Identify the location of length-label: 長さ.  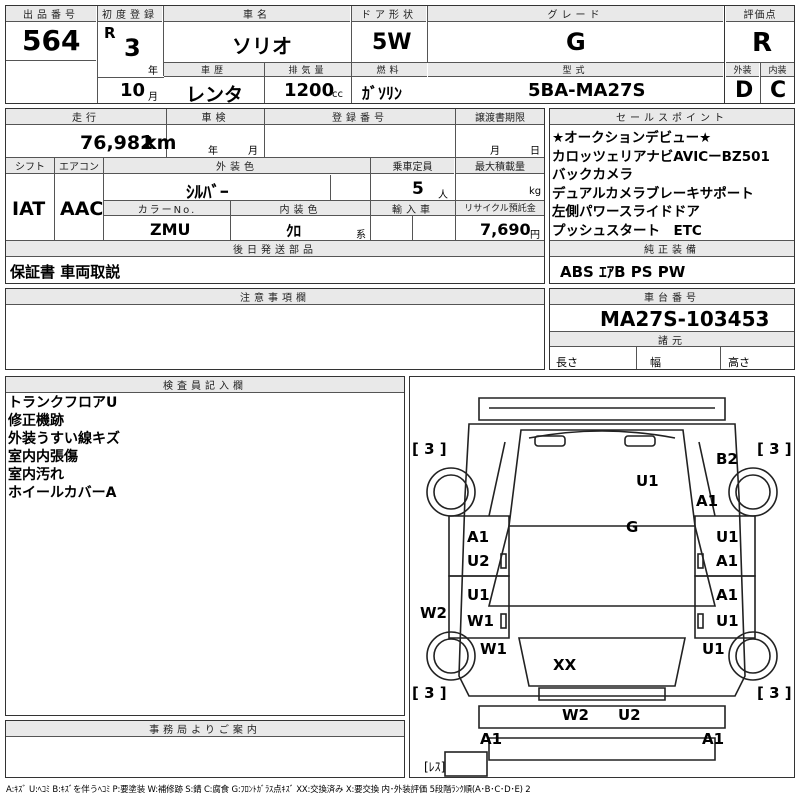
(567, 362).